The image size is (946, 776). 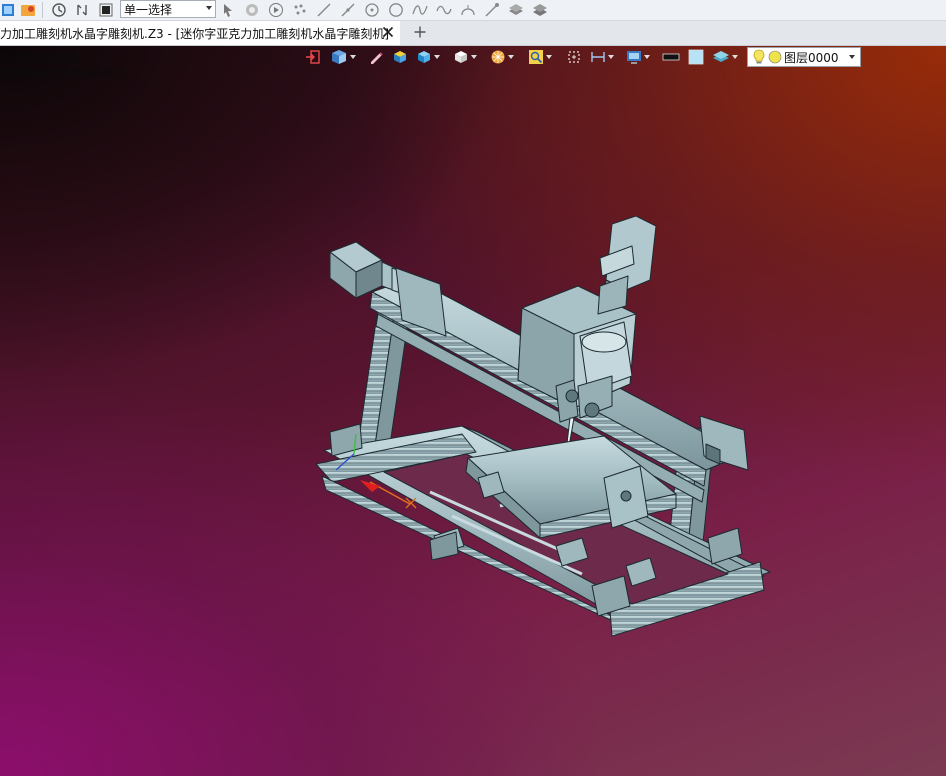 What do you see at coordinates (42, 10) in the screenshot?
I see `toolbar-separator` at bounding box center [42, 10].